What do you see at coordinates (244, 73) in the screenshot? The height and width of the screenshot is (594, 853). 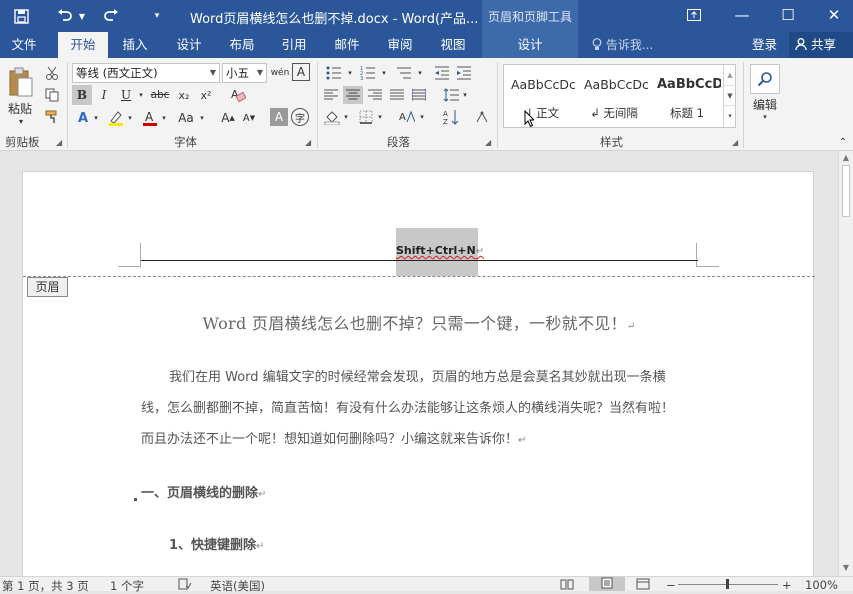 I see `font-size-select: 小五 ▼` at bounding box center [244, 73].